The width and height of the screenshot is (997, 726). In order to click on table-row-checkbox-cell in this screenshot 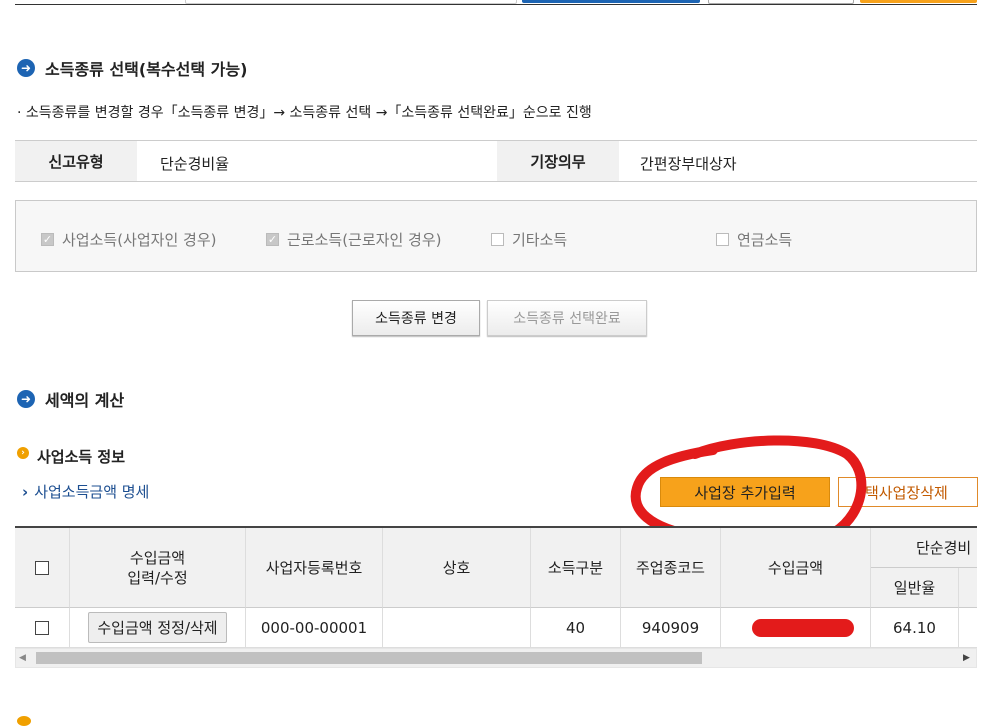, I will do `click(42, 628)`.